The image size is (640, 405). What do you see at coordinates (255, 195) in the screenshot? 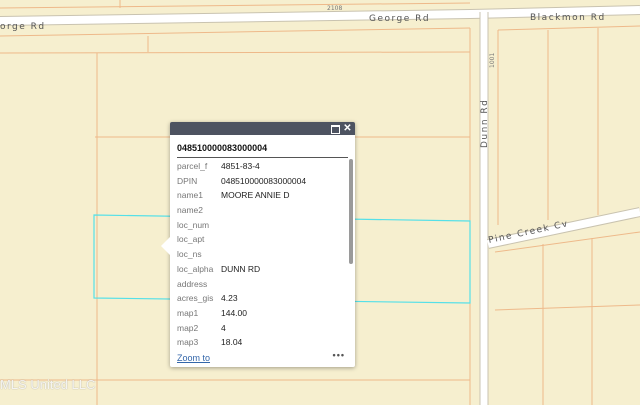
I see `attribute-value: MOORE ANNIE D` at bounding box center [255, 195].